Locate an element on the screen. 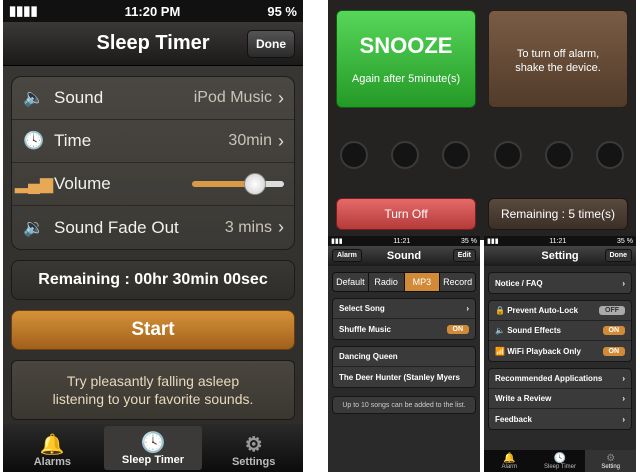  auto-lock-toggle: OFF is located at coordinates (612, 310).